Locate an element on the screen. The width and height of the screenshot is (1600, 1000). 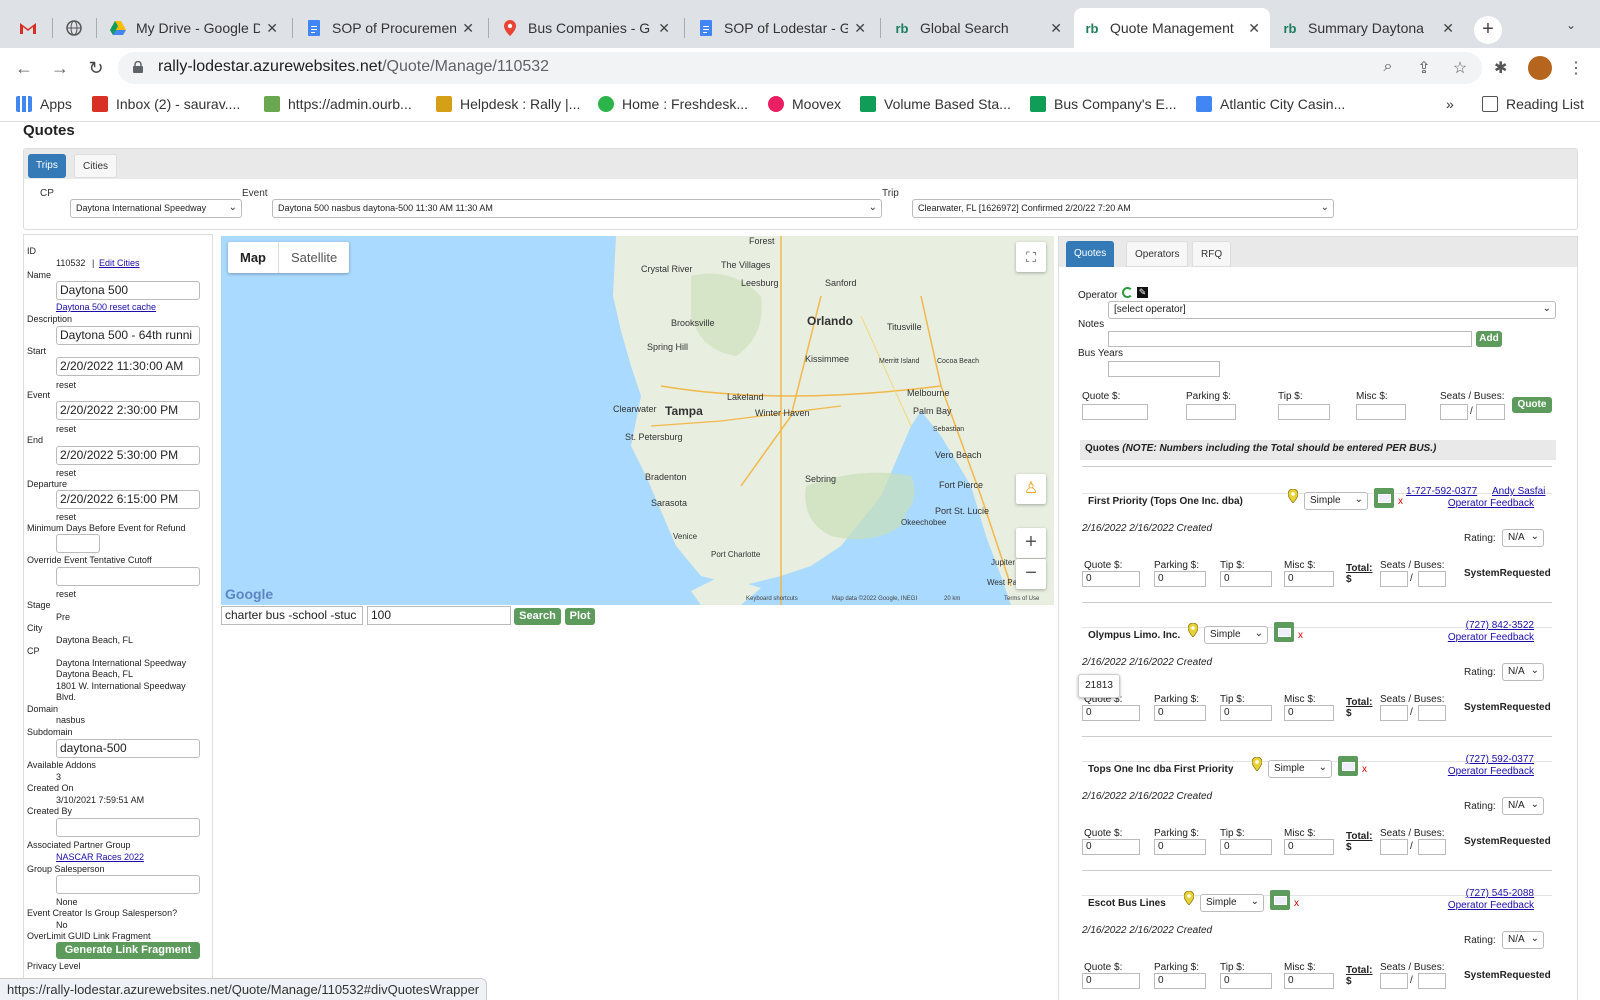
share-icon: ⇪ is located at coordinates (1424, 68).